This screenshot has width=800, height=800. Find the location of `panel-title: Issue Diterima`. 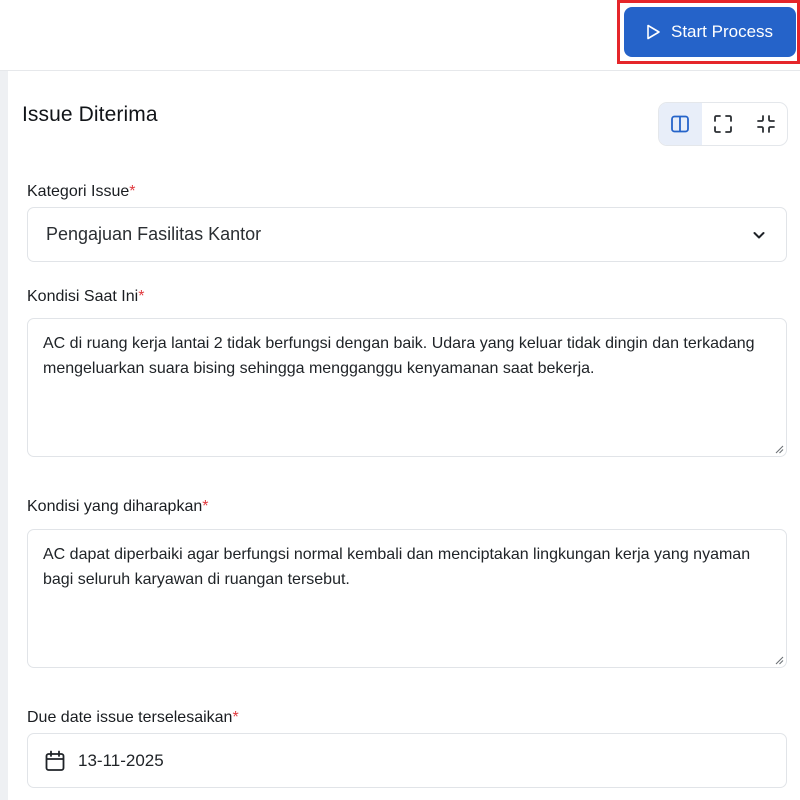

panel-title: Issue Diterima is located at coordinates (90, 114).